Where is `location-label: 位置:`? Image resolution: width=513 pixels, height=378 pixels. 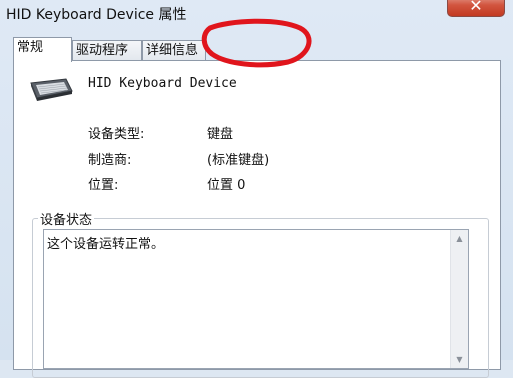
location-label: 位置: is located at coordinates (103, 185).